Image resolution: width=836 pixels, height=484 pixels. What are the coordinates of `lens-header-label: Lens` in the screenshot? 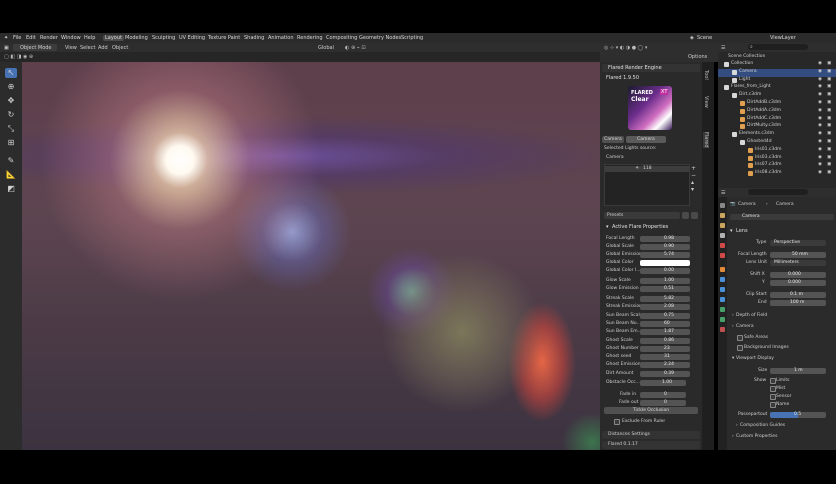 It's located at (742, 231).